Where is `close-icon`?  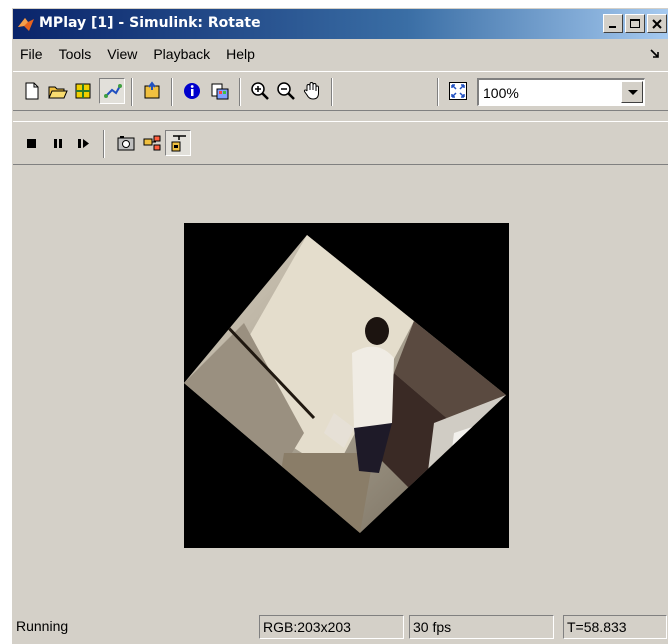
close-icon is located at coordinates (657, 24).